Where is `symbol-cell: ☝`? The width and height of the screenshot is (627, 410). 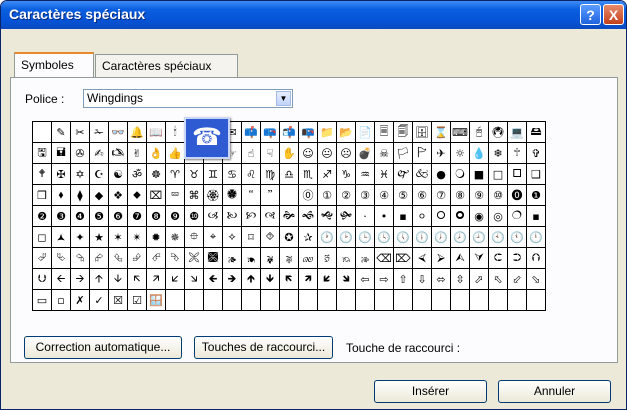
symbol-cell: ☝ is located at coordinates (251, 153).